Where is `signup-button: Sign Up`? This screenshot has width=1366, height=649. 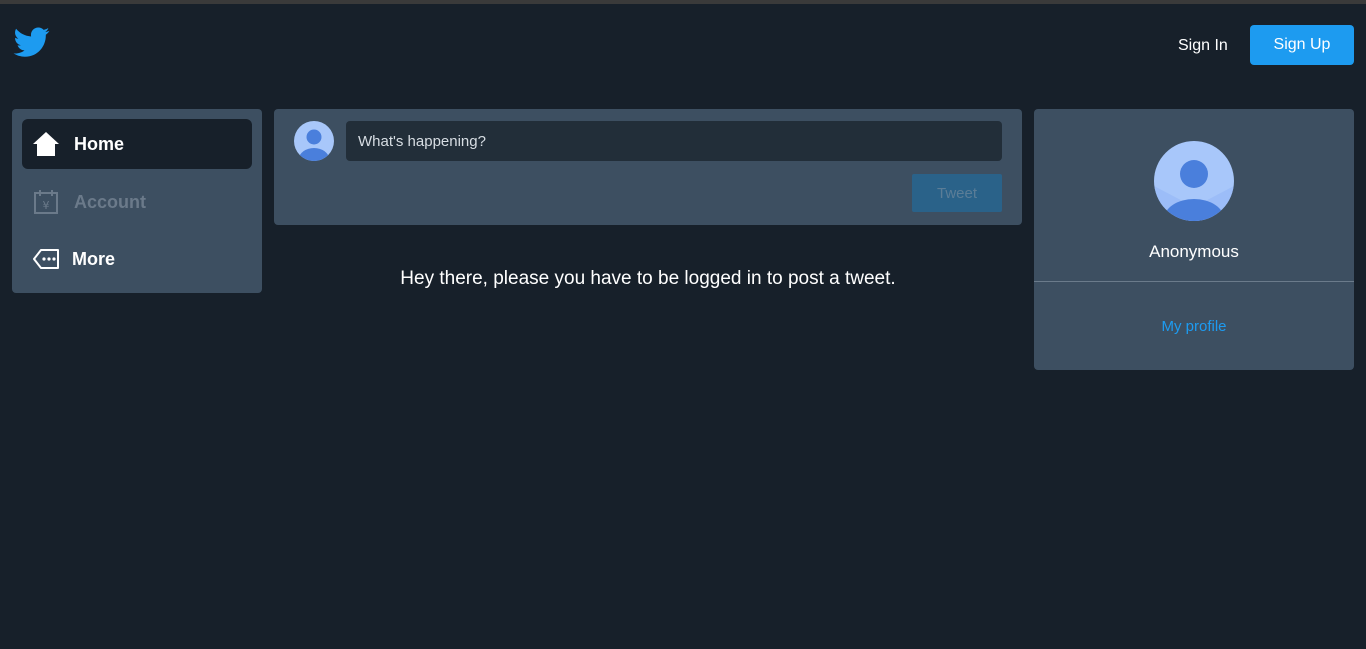 signup-button: Sign Up is located at coordinates (1302, 45).